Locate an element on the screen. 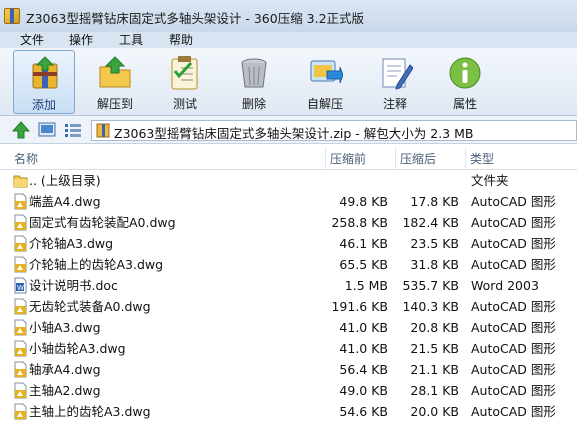  file-row: 主轴A2.dwg 49.0 KB 28.1 KB AutoCAD 图形 is located at coordinates (288, 390).